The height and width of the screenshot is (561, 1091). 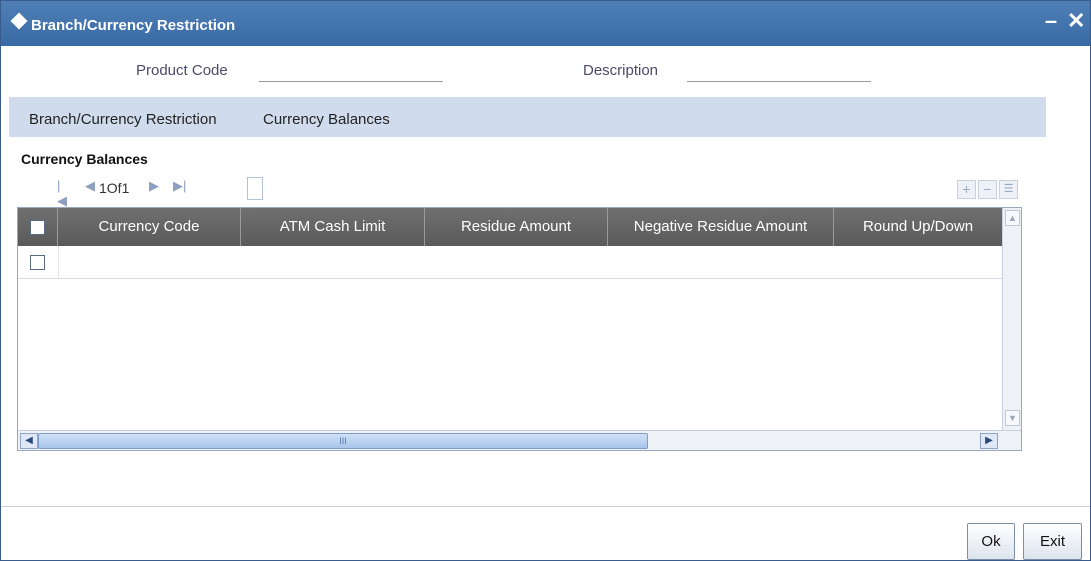 What do you see at coordinates (516, 227) in the screenshot?
I see `column-header-residue-amount: Residue Amount` at bounding box center [516, 227].